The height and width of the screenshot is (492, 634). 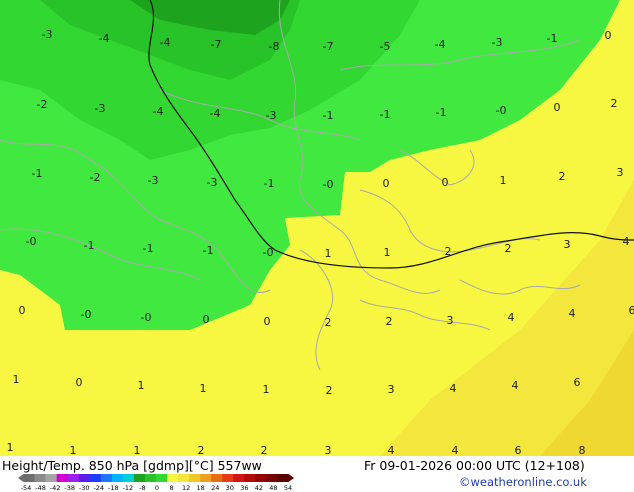 What do you see at coordinates (113, 488) in the screenshot?
I see `scale-tick-label: -18` at bounding box center [113, 488].